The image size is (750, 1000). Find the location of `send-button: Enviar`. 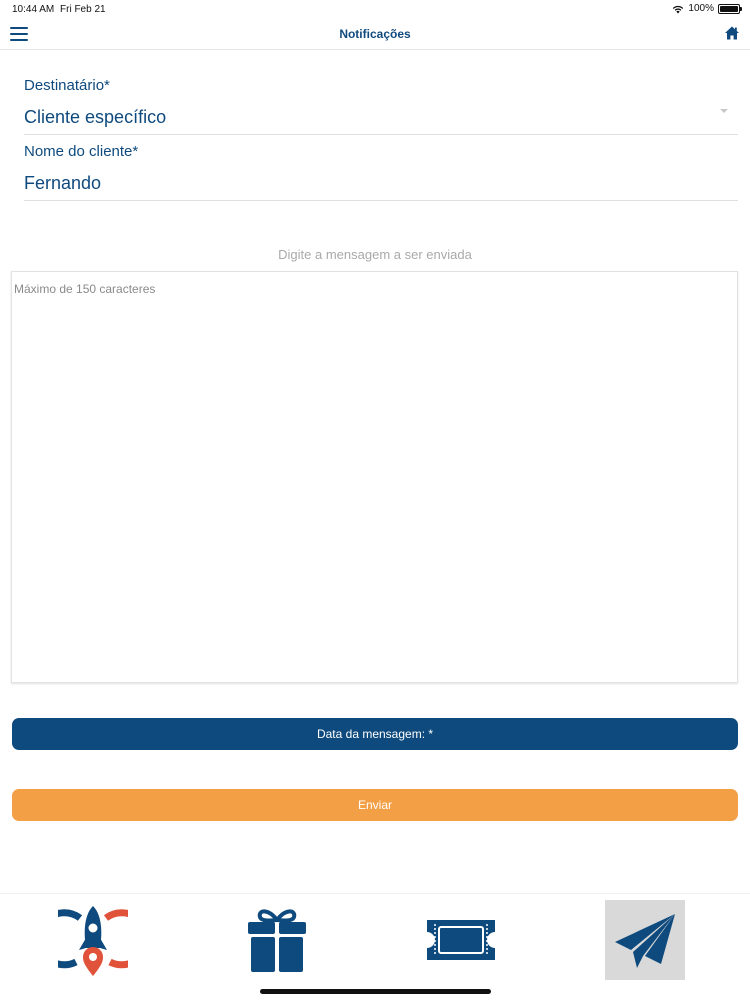

send-button: Enviar is located at coordinates (375, 805).